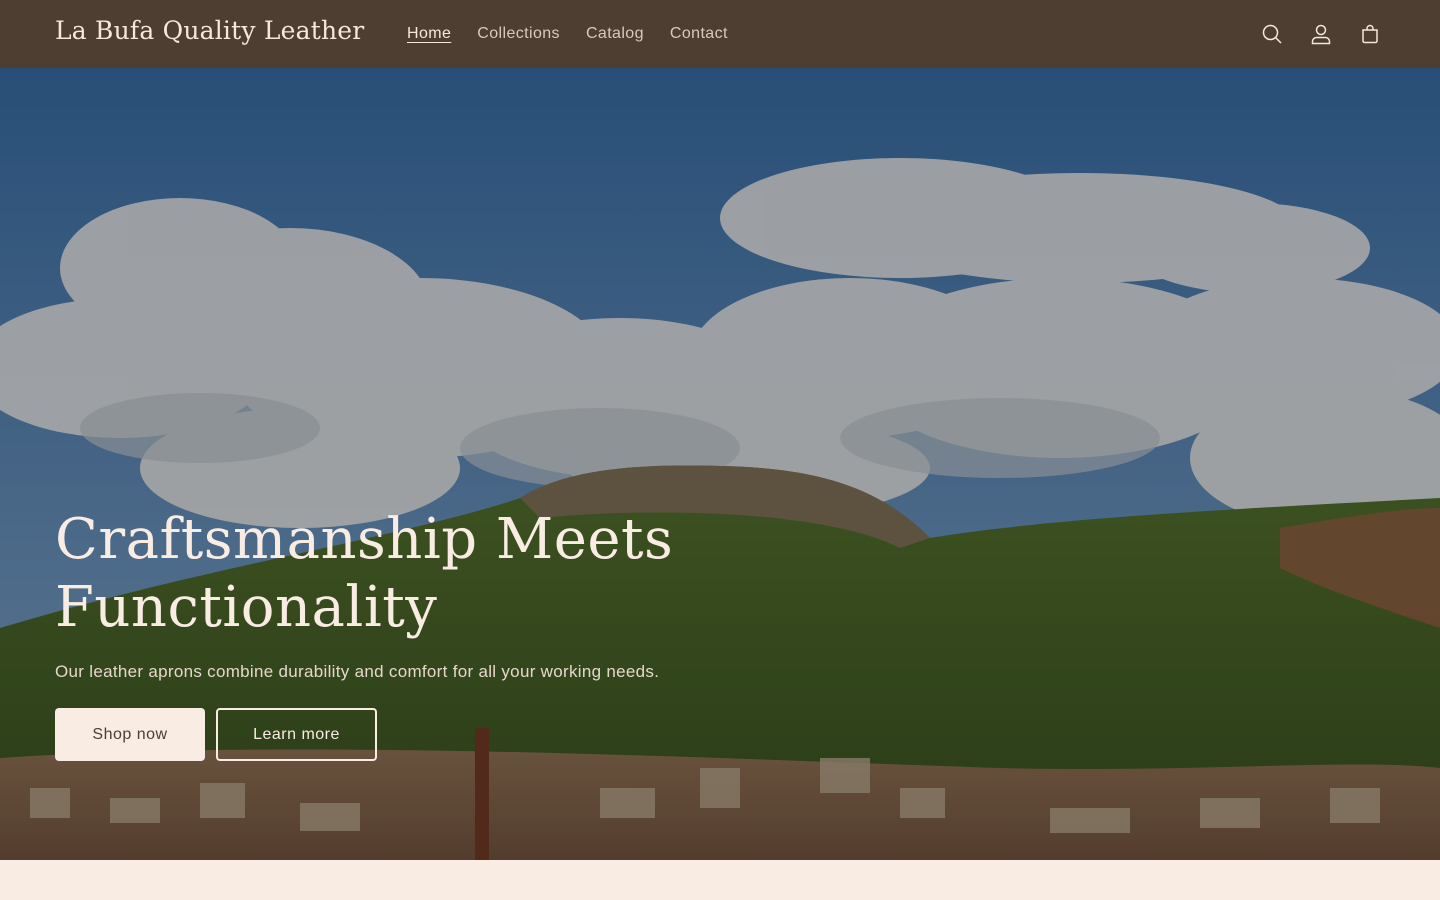  I want to click on cart-icon, so click(1370, 34).